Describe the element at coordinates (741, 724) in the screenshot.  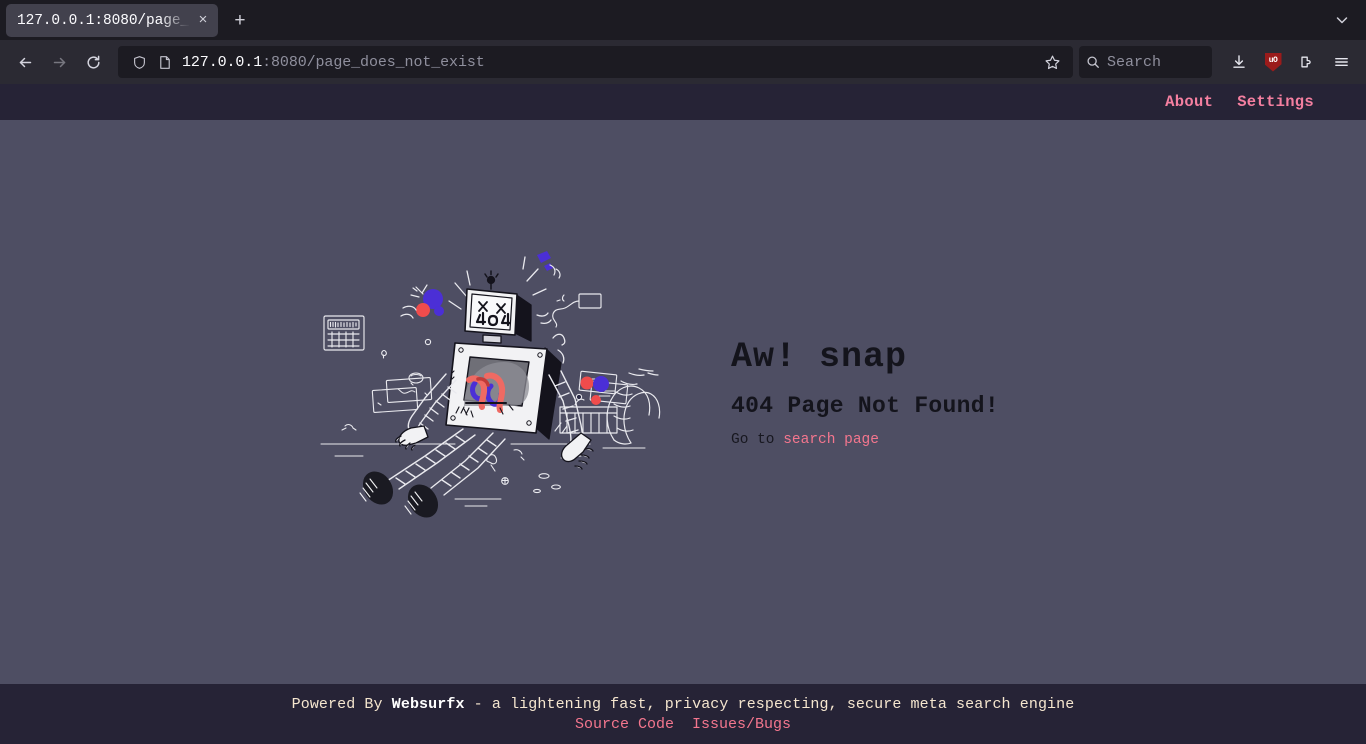
I see `footer-link-issues-bugs: Issues/Bugs` at that location.